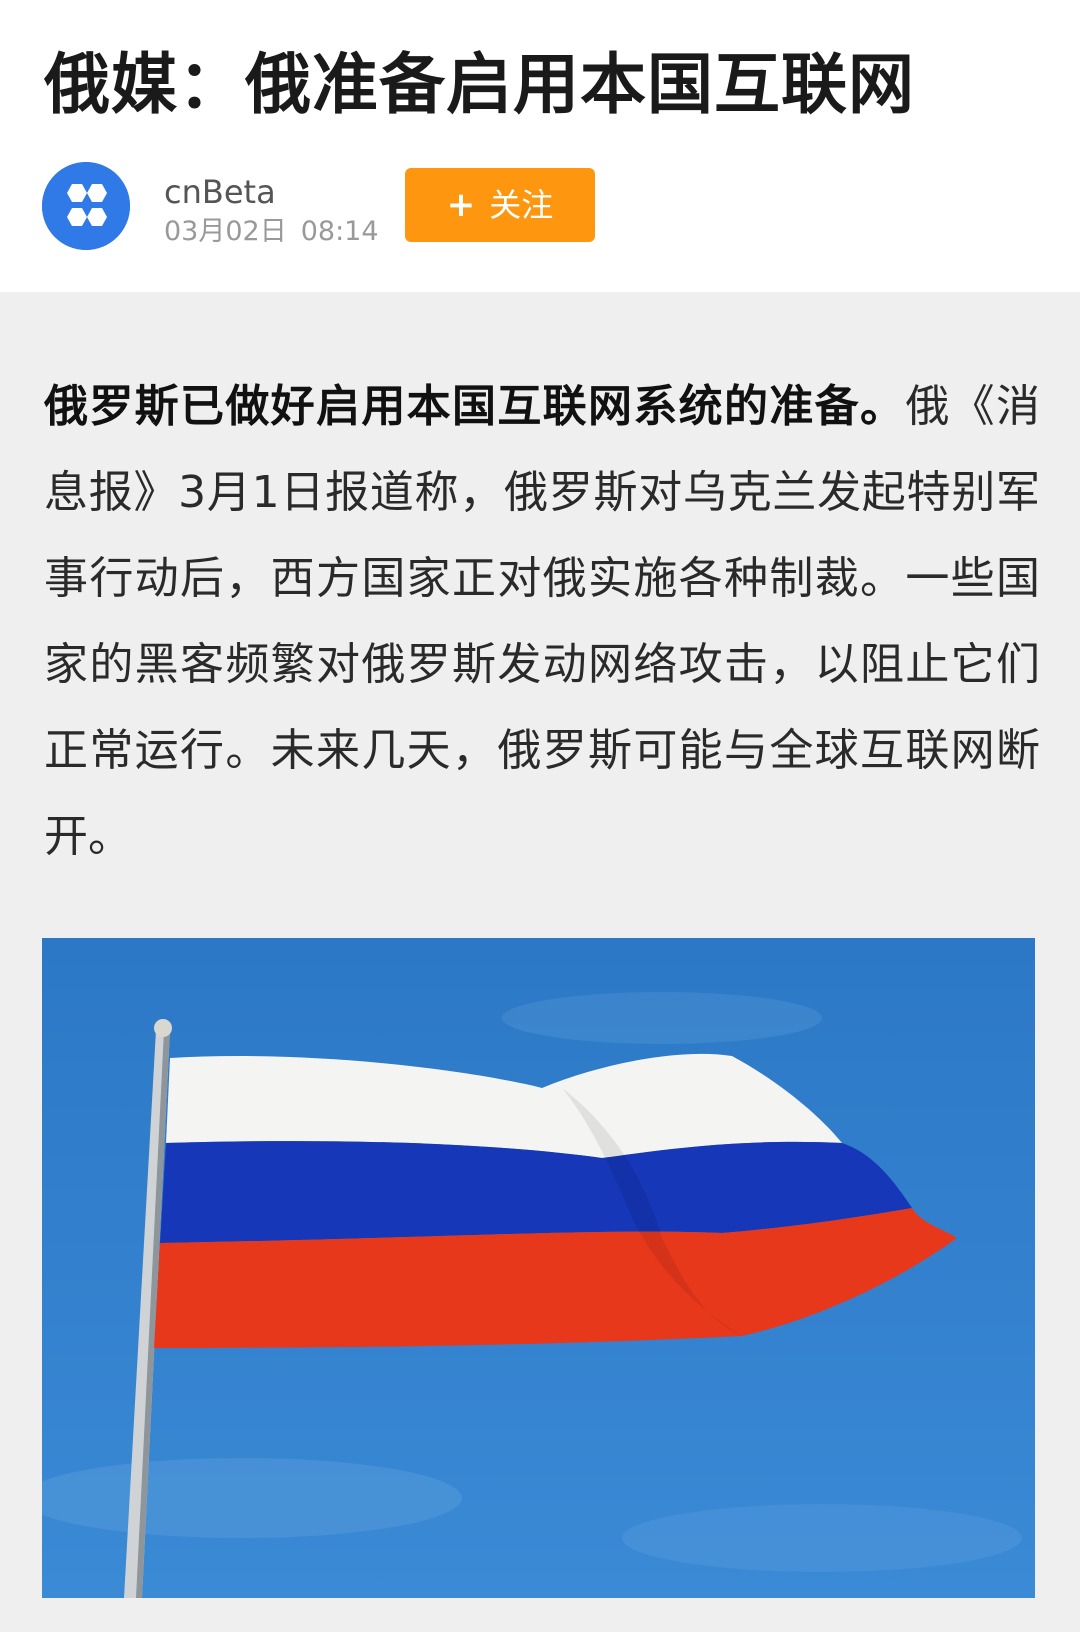  I want to click on hexagon-logo-icon, so click(86, 206).